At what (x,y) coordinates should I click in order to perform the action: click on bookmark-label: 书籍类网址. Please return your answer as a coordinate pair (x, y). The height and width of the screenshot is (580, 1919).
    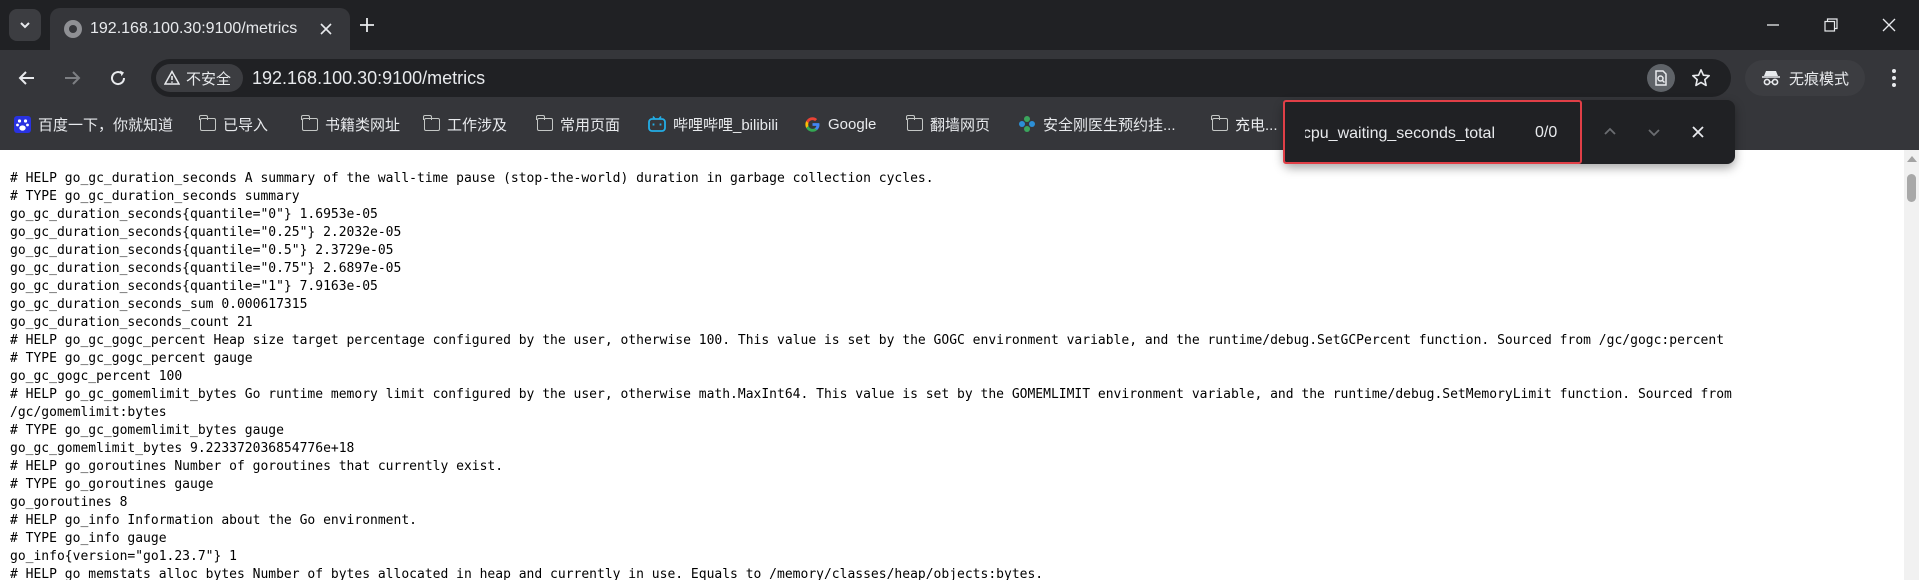
    Looking at the image, I should click on (363, 125).